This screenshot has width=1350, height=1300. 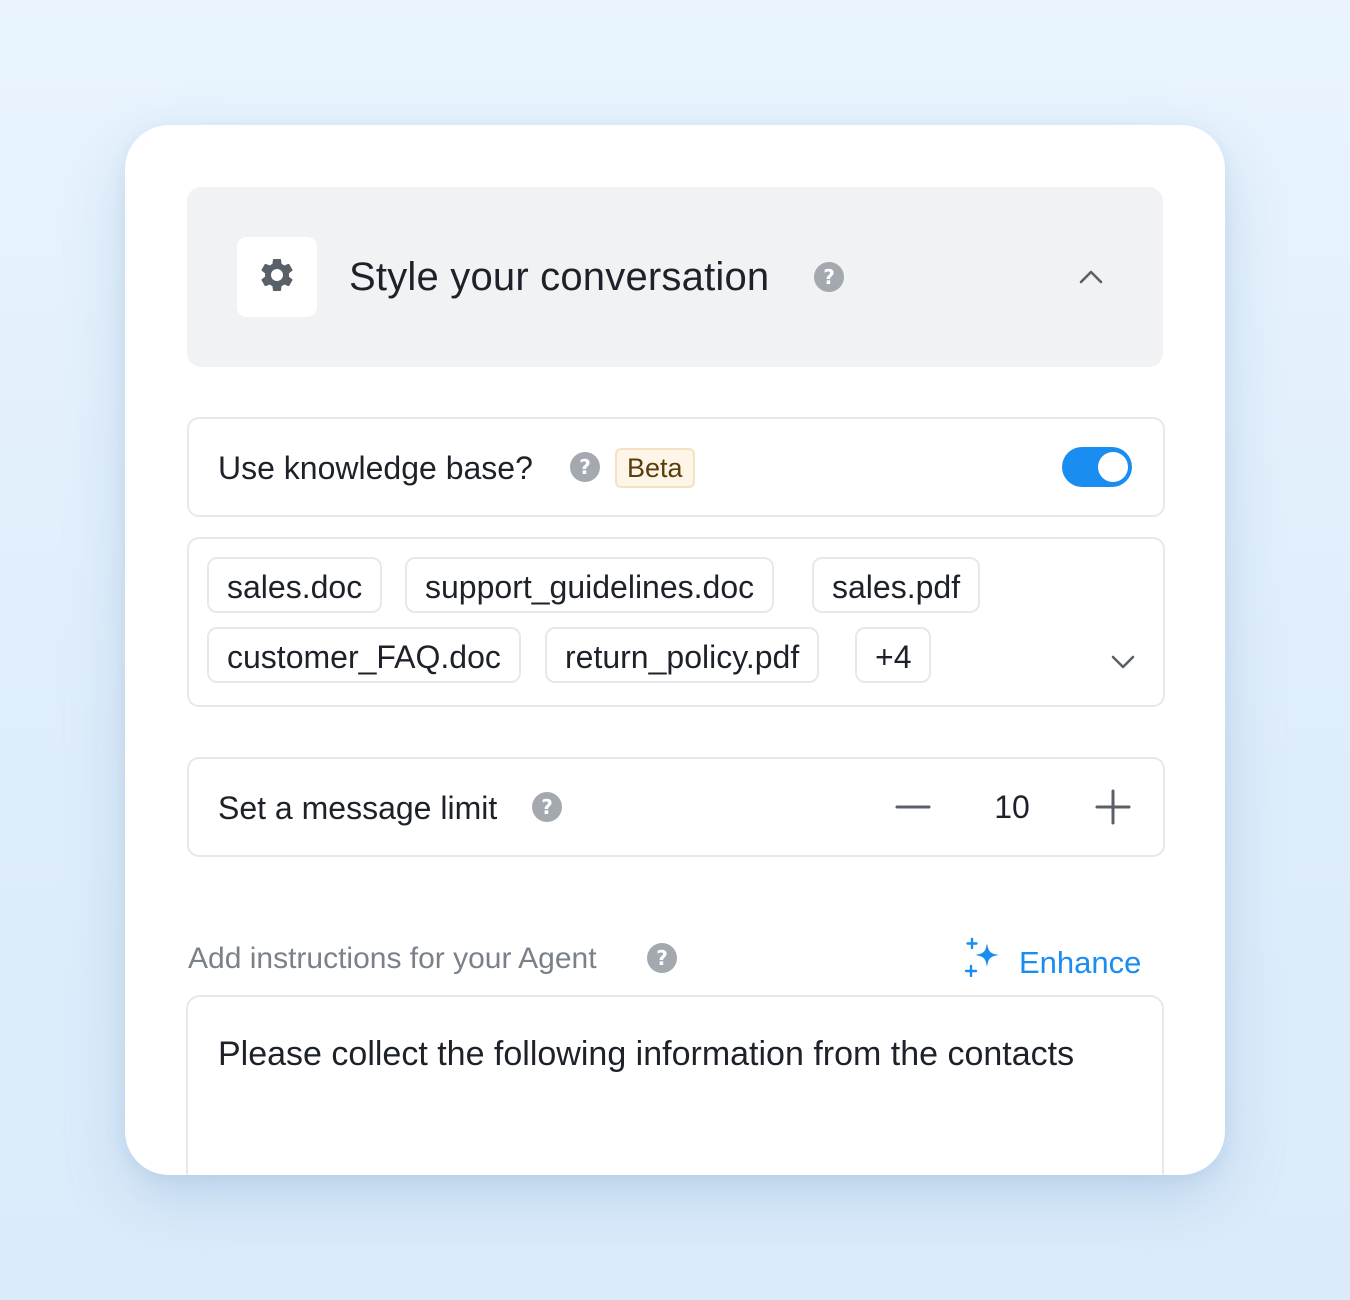 I want to click on file-chip: sales.pdf, so click(x=896, y=585).